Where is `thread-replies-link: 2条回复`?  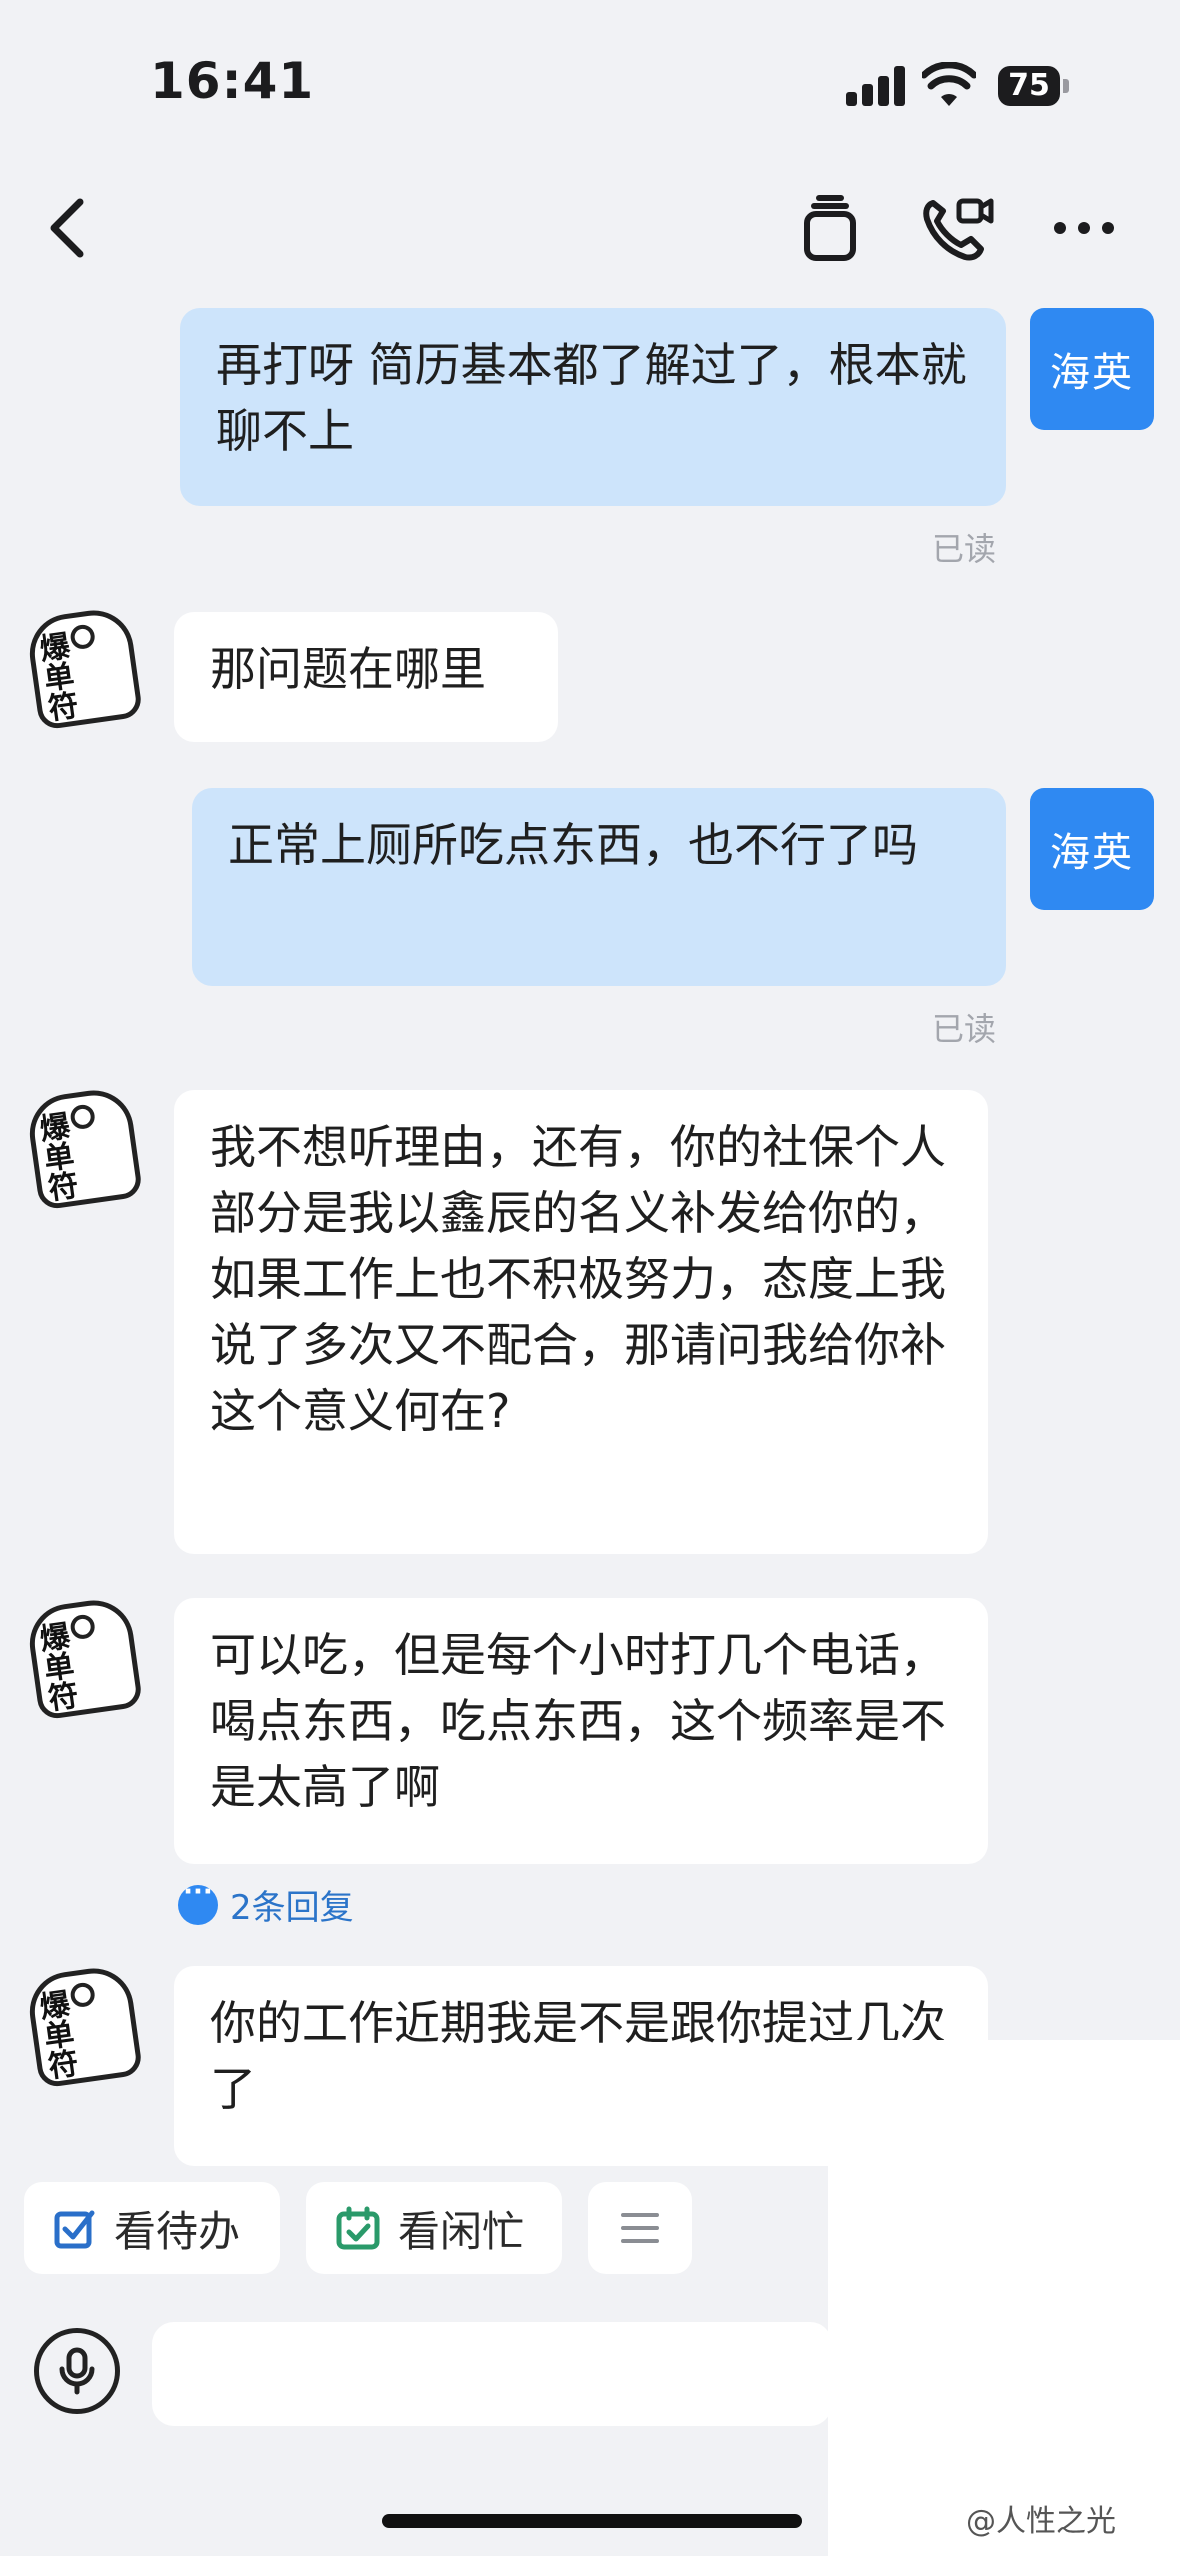
thread-replies-link: 2条回复 is located at coordinates (266, 1903).